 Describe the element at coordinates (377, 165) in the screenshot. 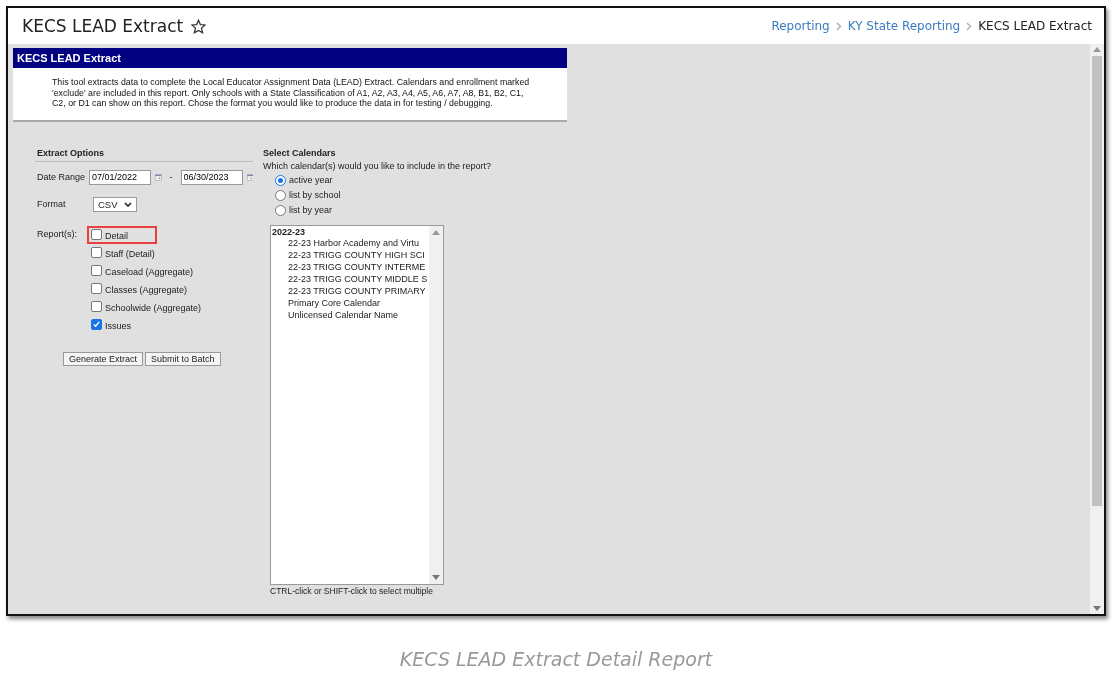

I see `question-text: Which calendar(s) would you like to include in the report?` at that location.